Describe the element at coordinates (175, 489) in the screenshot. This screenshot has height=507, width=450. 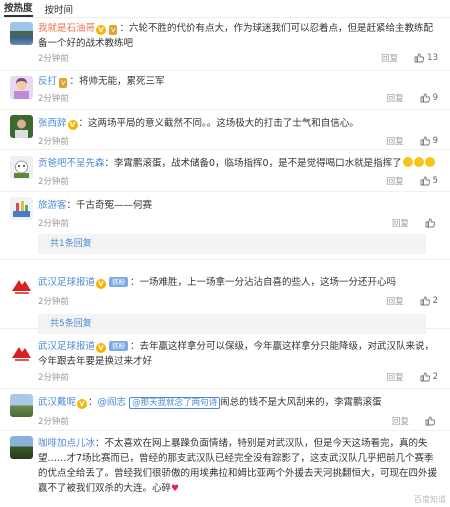
I see `broken-heart-icon: ♥` at that location.